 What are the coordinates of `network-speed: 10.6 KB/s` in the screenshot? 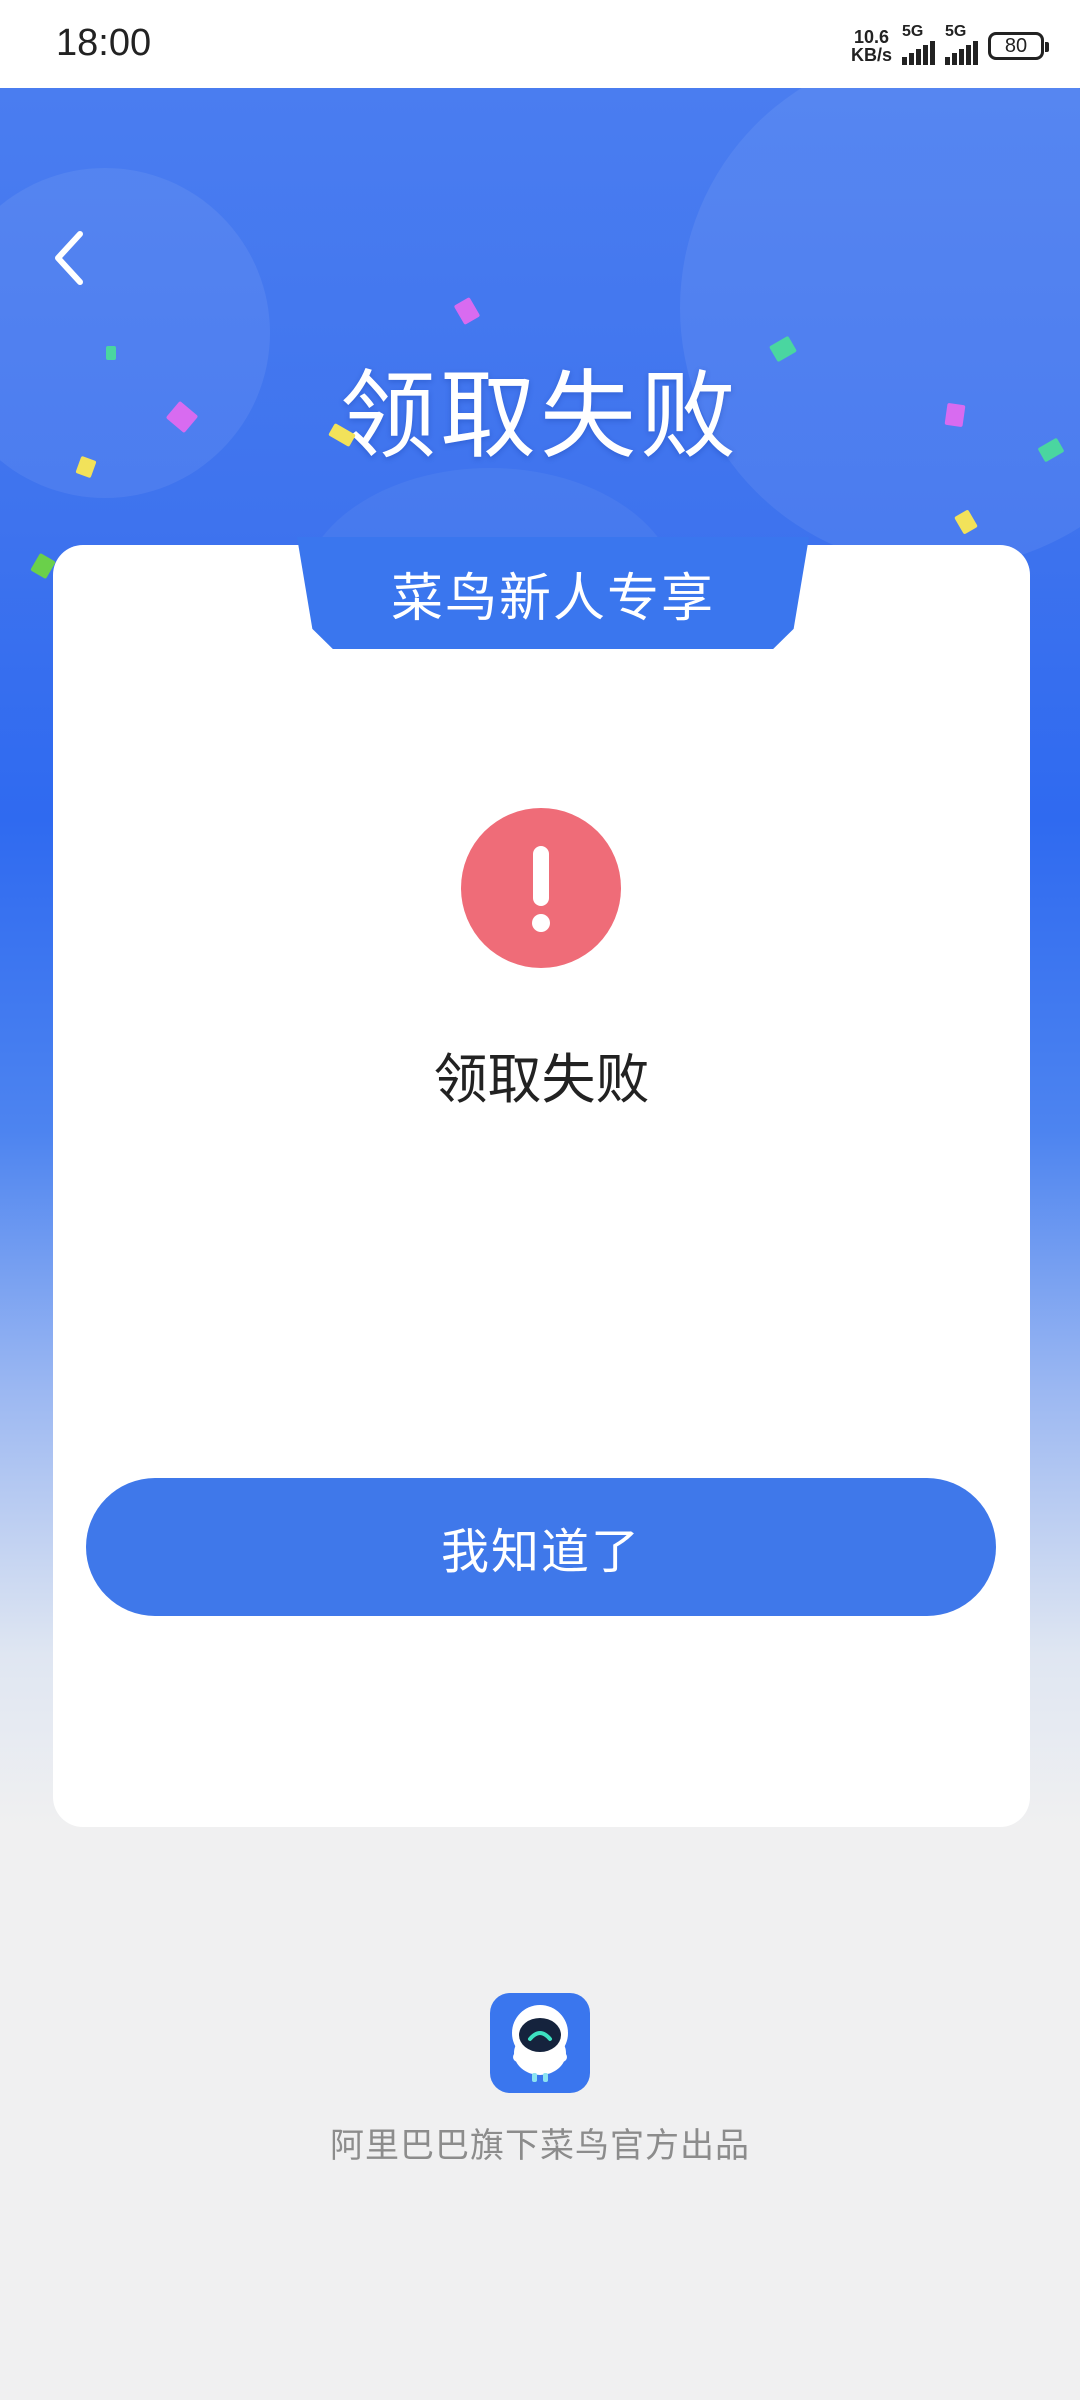 It's located at (871, 46).